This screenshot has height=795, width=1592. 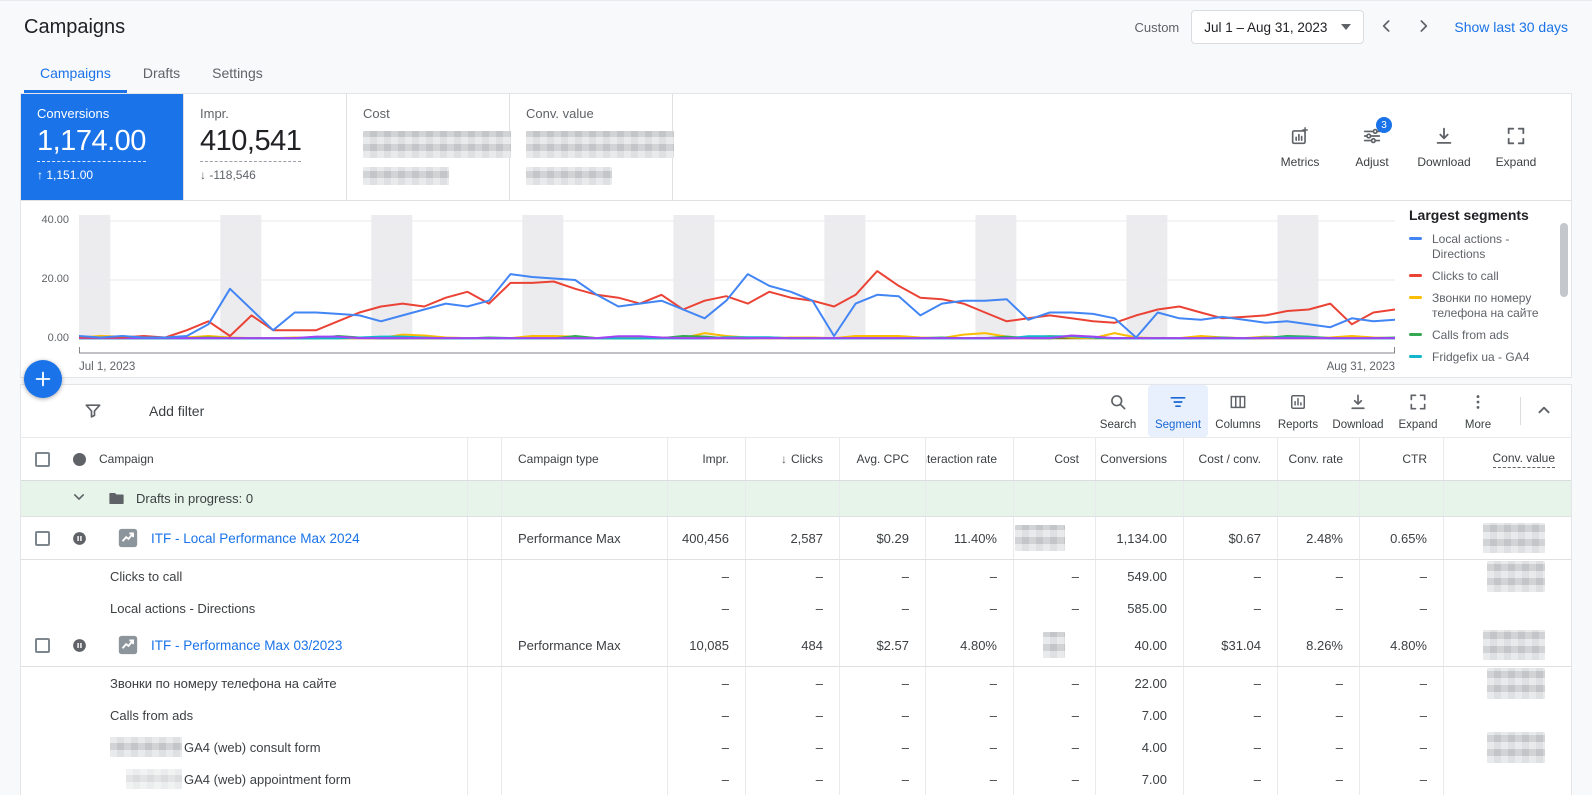 What do you see at coordinates (230, 779) in the screenshot?
I see `segment-name: GA4 (web) appointment form` at bounding box center [230, 779].